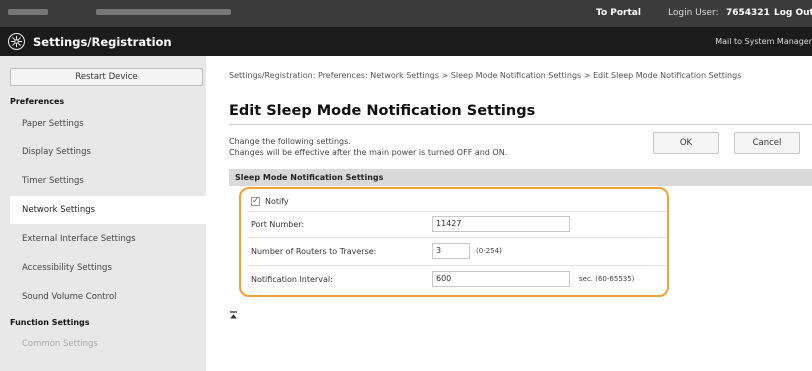 The height and width of the screenshot is (371, 812). What do you see at coordinates (16, 41) in the screenshot?
I see `settings-logo-icon` at bounding box center [16, 41].